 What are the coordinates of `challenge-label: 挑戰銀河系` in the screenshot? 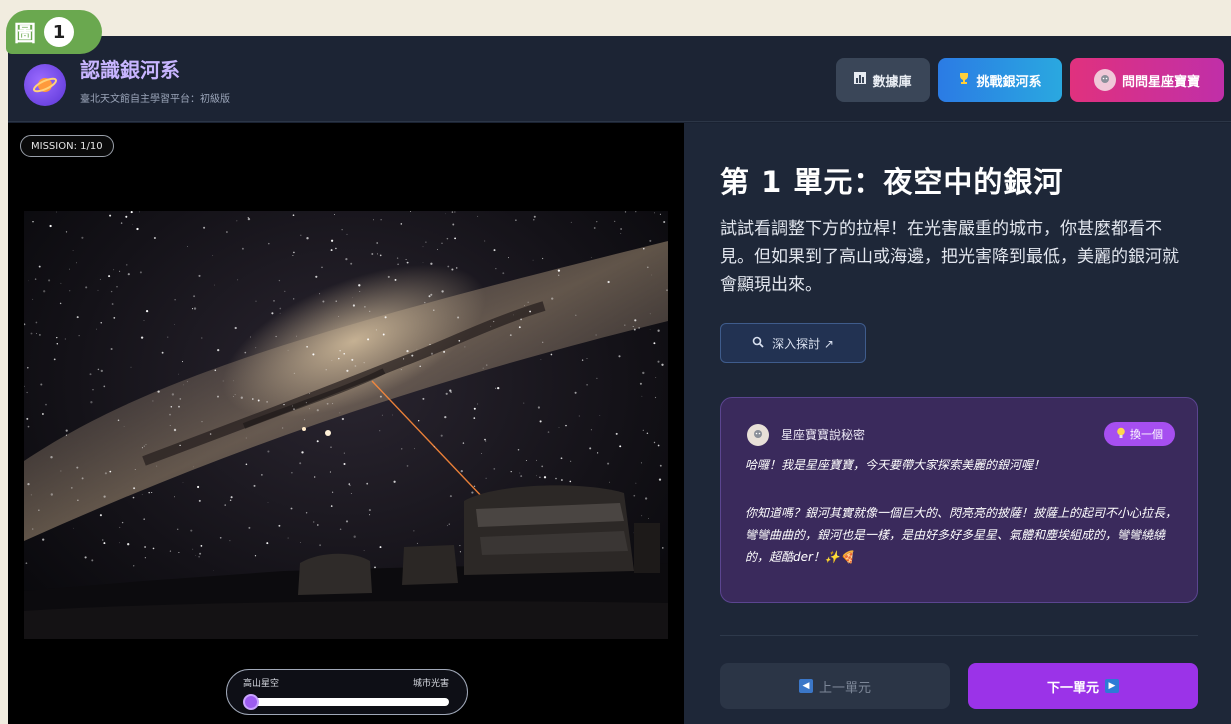 It's located at (1009, 82).